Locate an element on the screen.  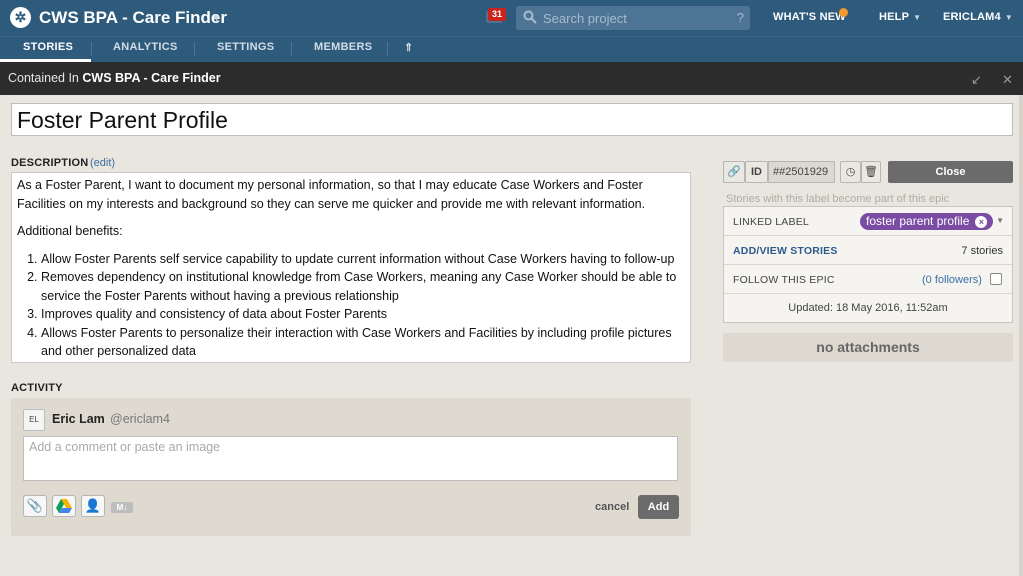
attachments-dropzone: no attachments is located at coordinates (868, 347).